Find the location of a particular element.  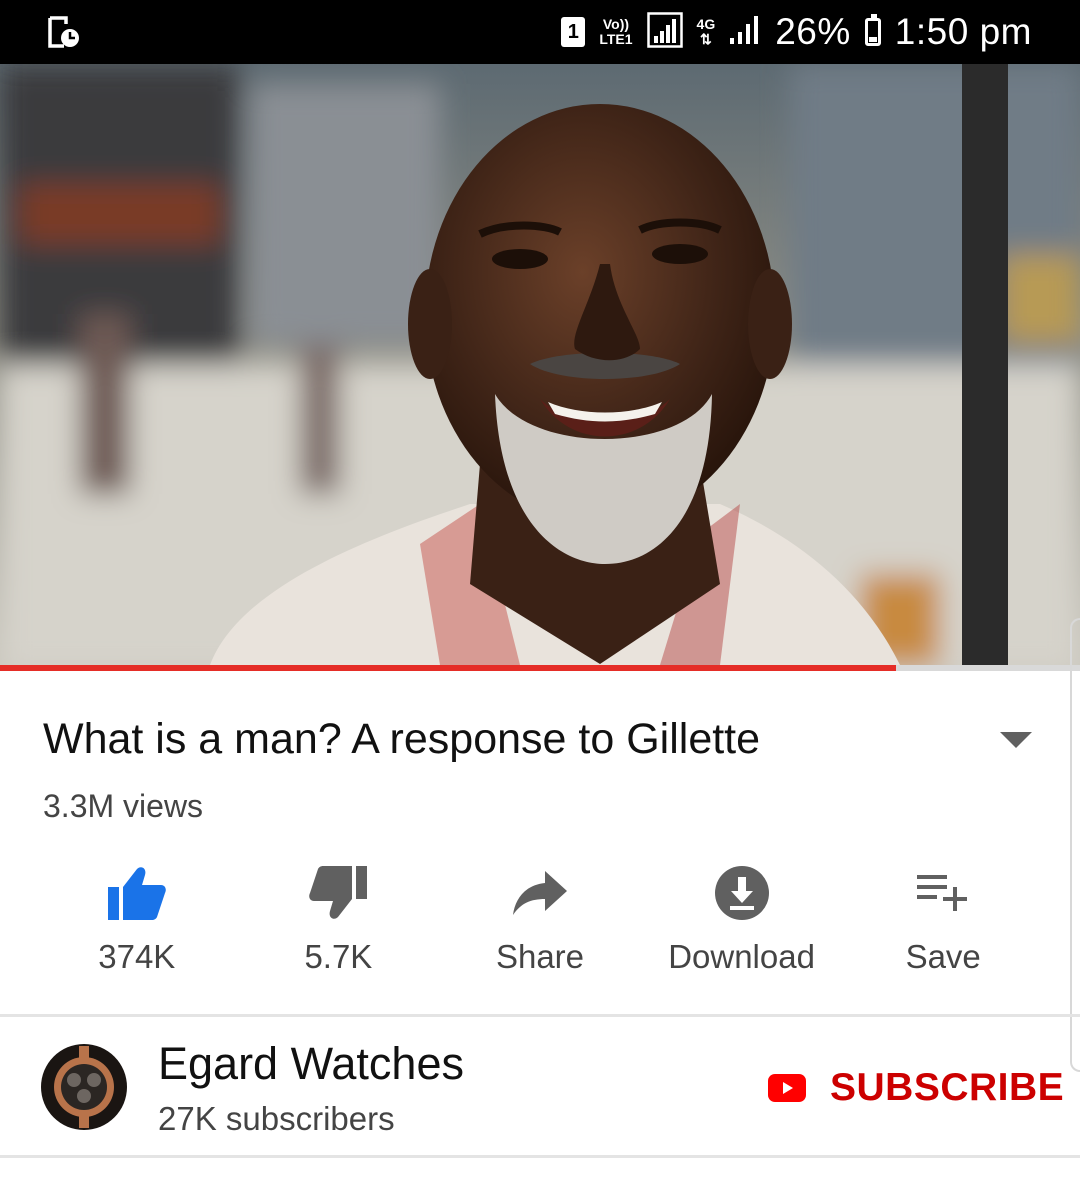

battery-percent: 26% is located at coordinates (813, 31).